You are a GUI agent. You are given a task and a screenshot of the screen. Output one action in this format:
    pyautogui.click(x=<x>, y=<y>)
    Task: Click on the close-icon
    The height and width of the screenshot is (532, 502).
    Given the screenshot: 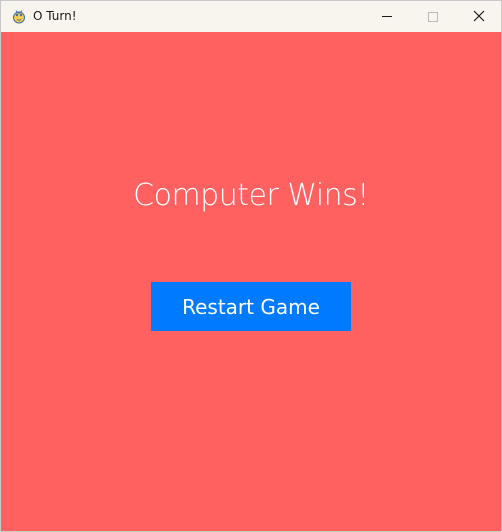 What is the action you would take?
    pyautogui.click(x=479, y=16)
    